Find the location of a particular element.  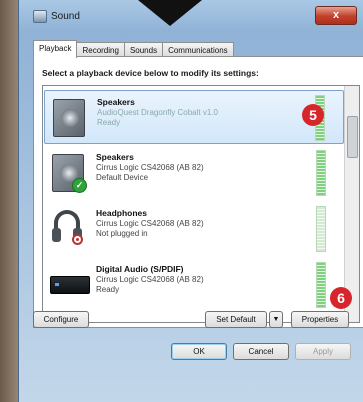

sound-icon is located at coordinates (40, 16).